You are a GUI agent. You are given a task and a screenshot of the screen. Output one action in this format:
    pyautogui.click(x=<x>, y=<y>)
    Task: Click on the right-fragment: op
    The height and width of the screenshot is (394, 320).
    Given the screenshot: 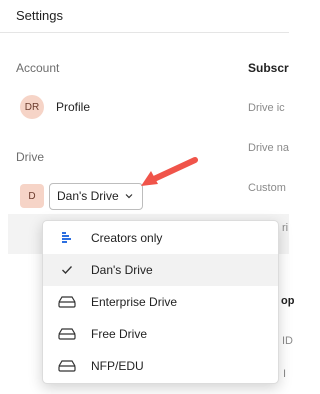 What is the action you would take?
    pyautogui.click(x=288, y=301)
    